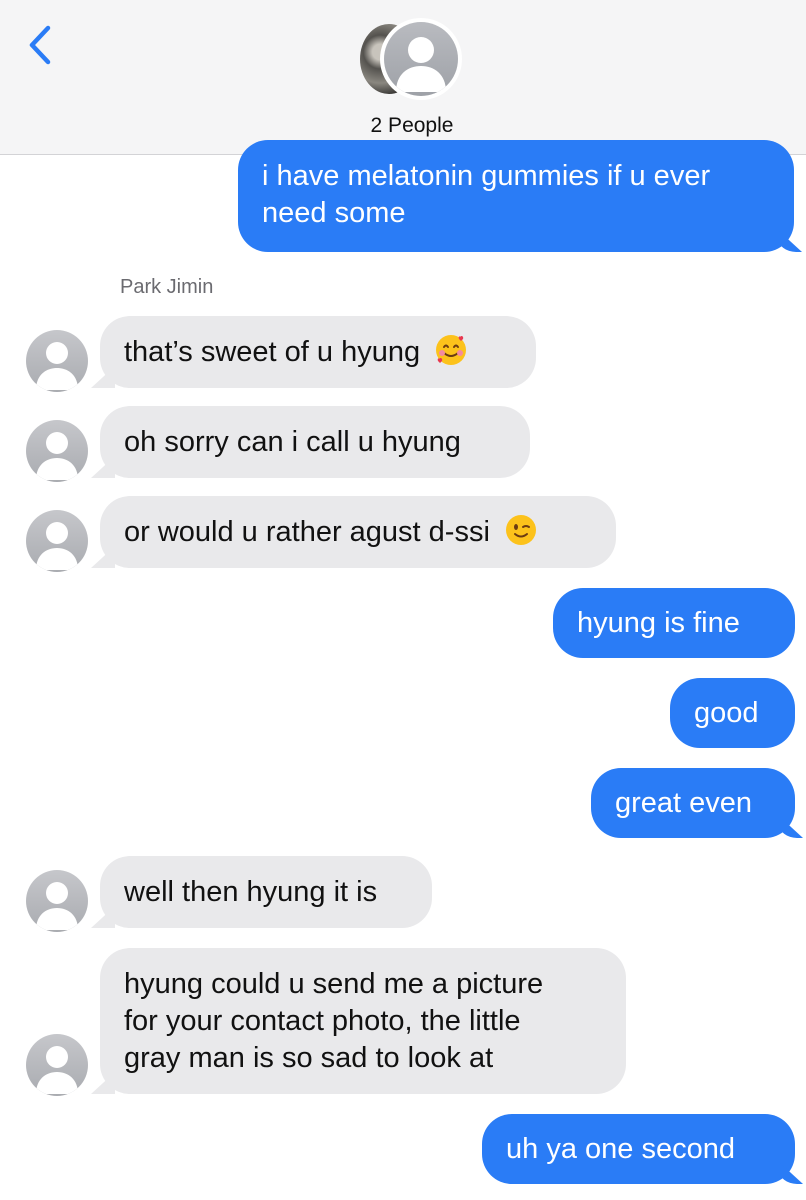 Image resolution: width=806 pixels, height=1200 pixels. I want to click on incoming-message: that’s sweet of u hyung, so click(318, 352).